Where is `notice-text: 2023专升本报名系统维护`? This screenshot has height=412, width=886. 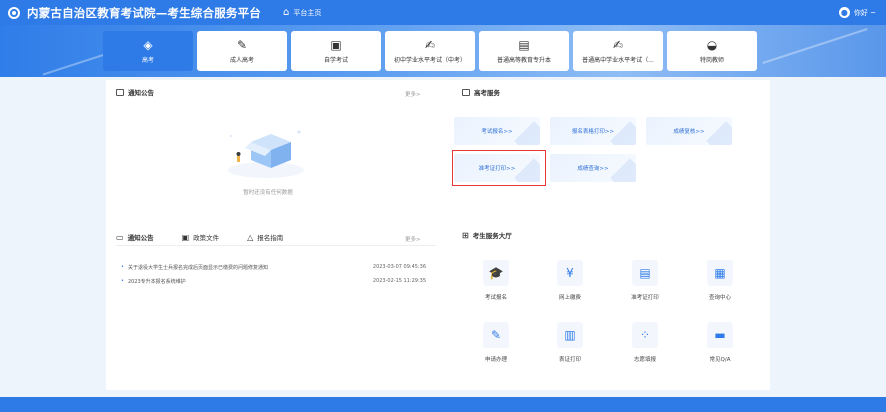 notice-text: 2023专升本报名系统维护 is located at coordinates (156, 282).